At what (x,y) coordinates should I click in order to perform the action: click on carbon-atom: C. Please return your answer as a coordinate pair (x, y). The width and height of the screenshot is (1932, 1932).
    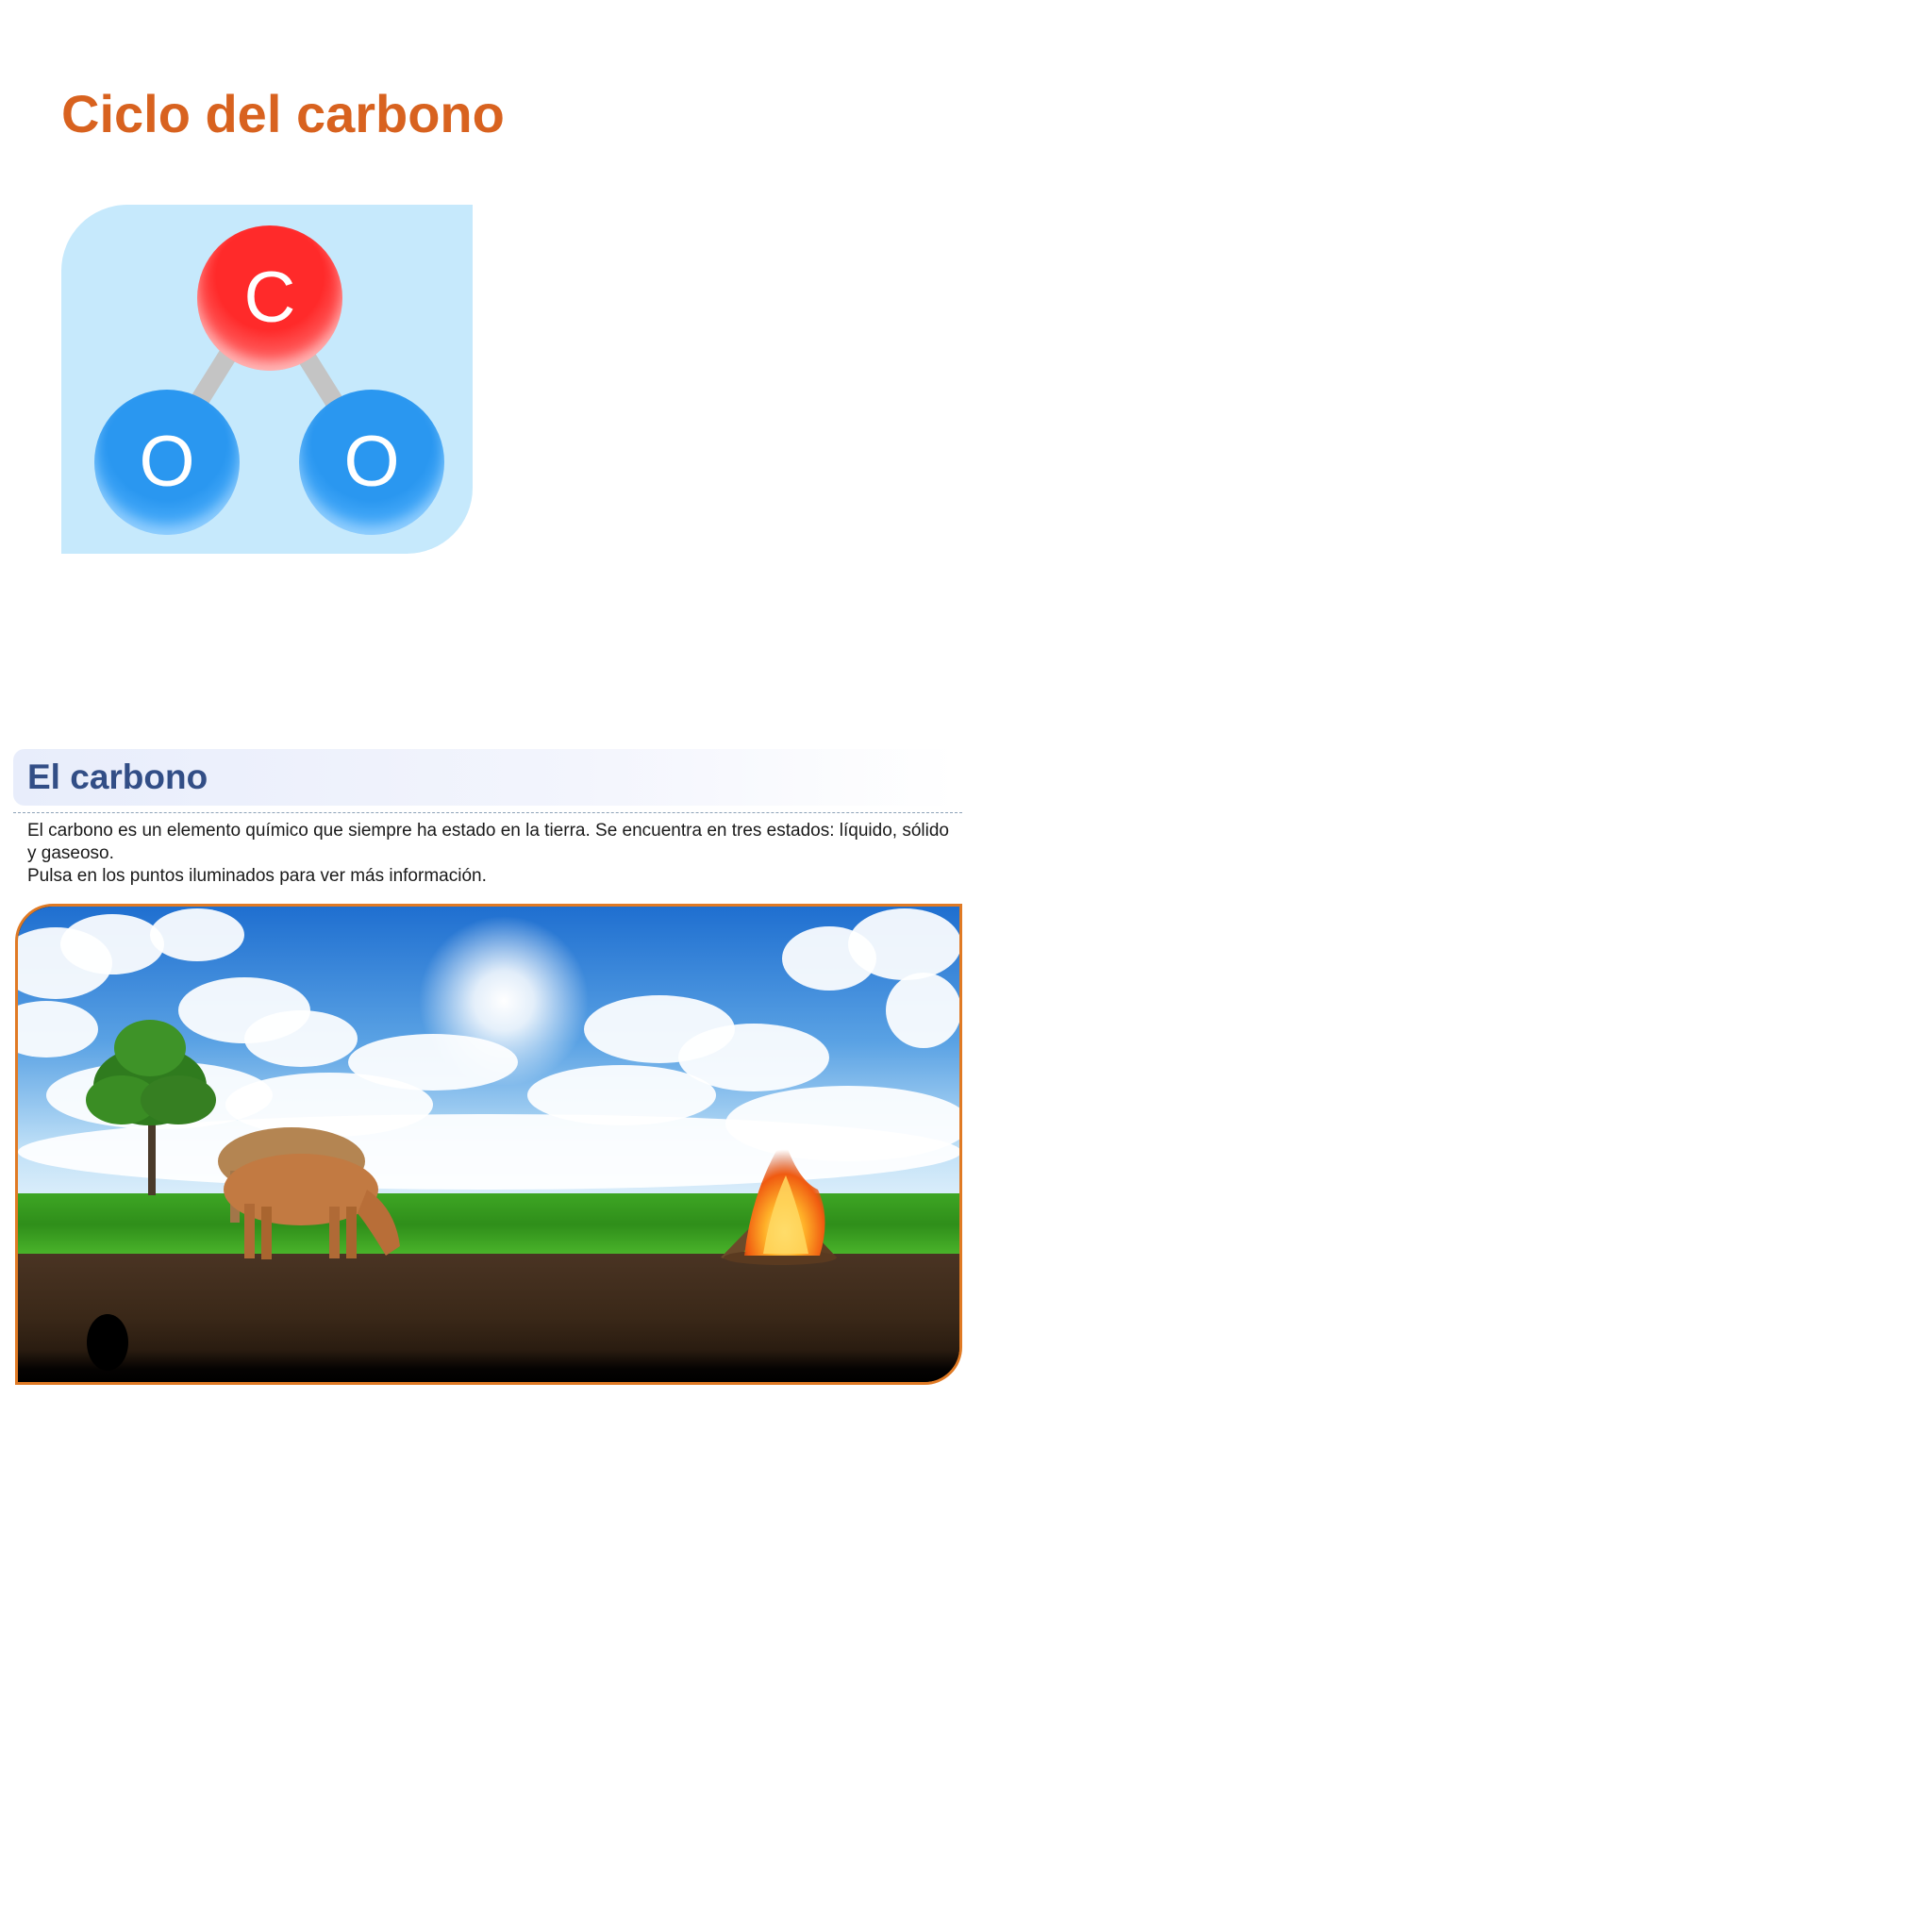
    Looking at the image, I should click on (269, 298).